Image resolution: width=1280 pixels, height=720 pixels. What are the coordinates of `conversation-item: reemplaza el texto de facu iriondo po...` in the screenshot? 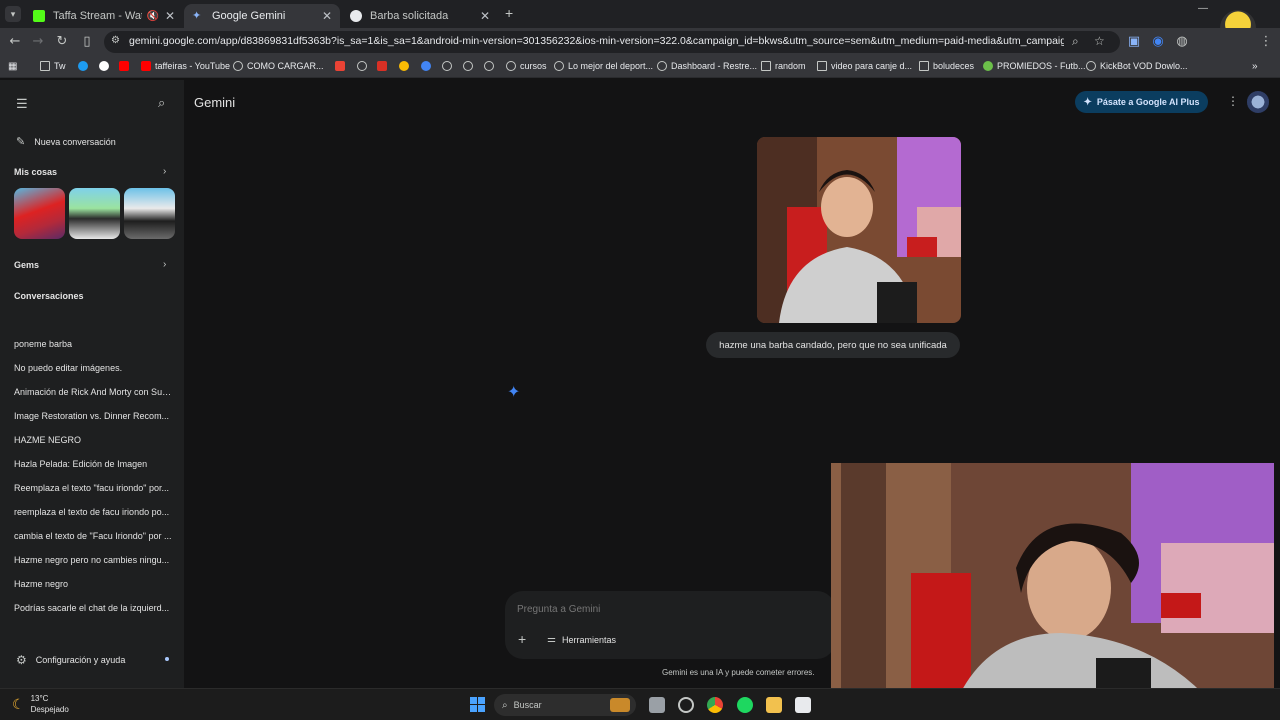 It's located at (93, 512).